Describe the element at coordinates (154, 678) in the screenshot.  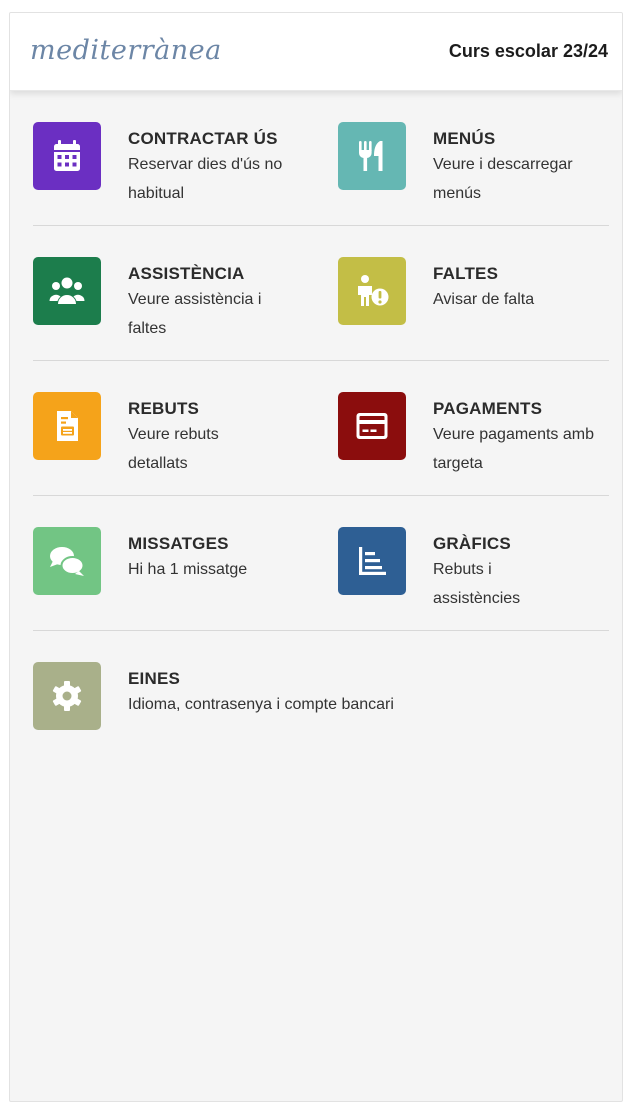
I see `menu-item-title: EINES` at that location.